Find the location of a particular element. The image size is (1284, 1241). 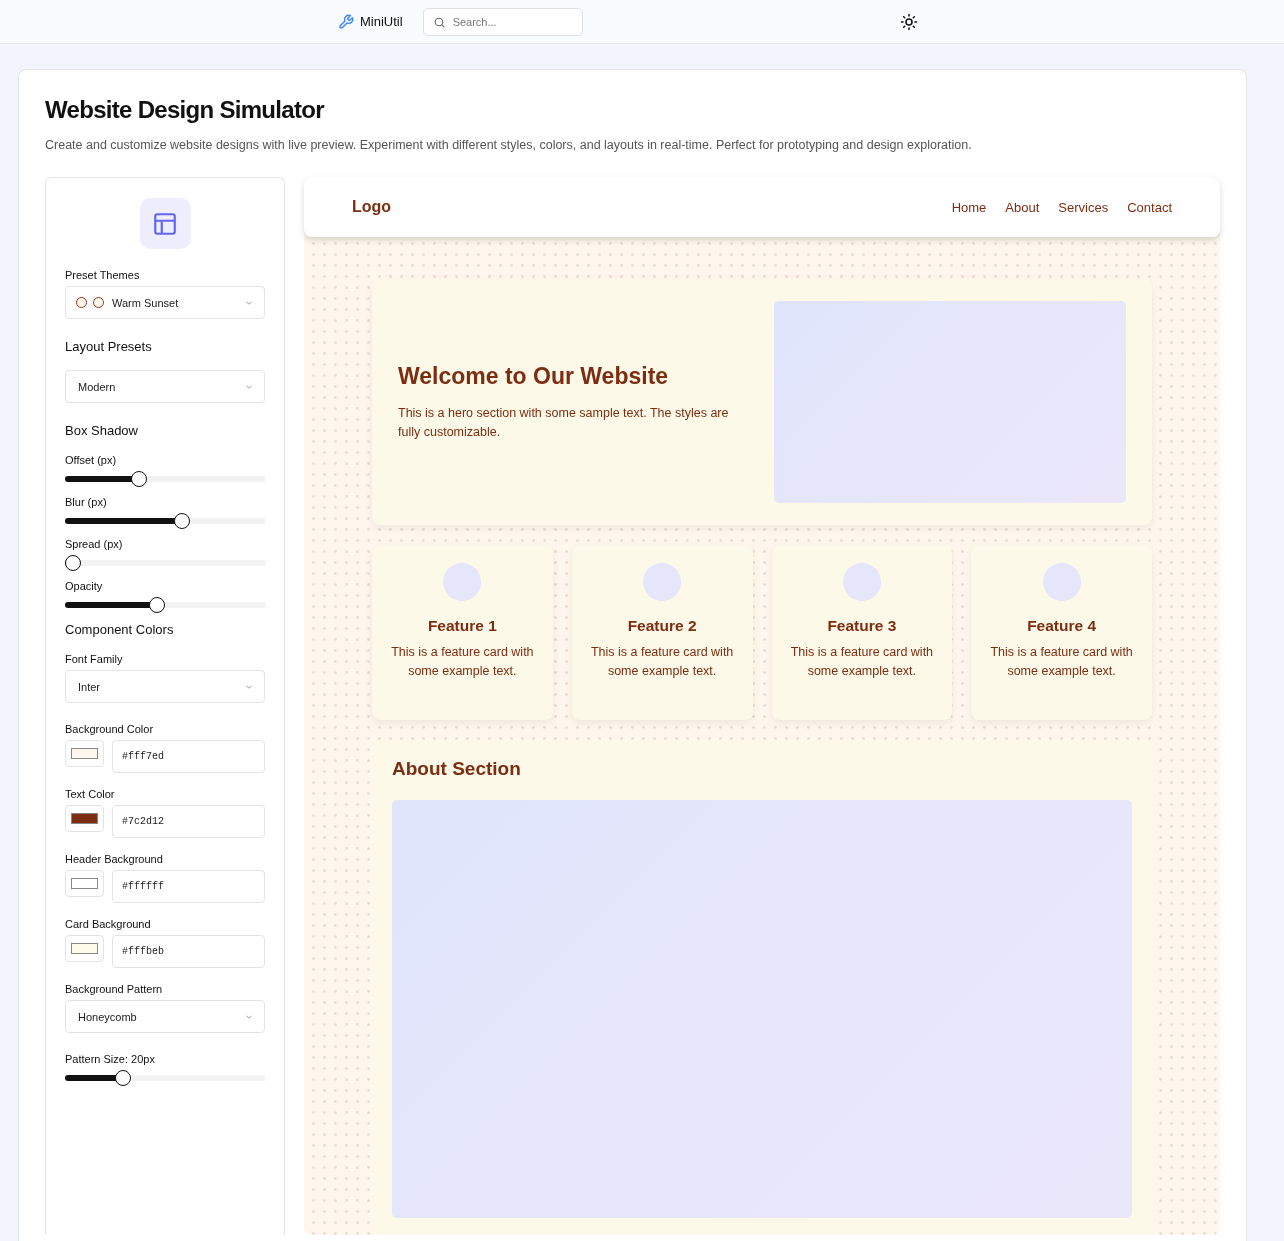

section-heading: Component Colors is located at coordinates (120, 629).